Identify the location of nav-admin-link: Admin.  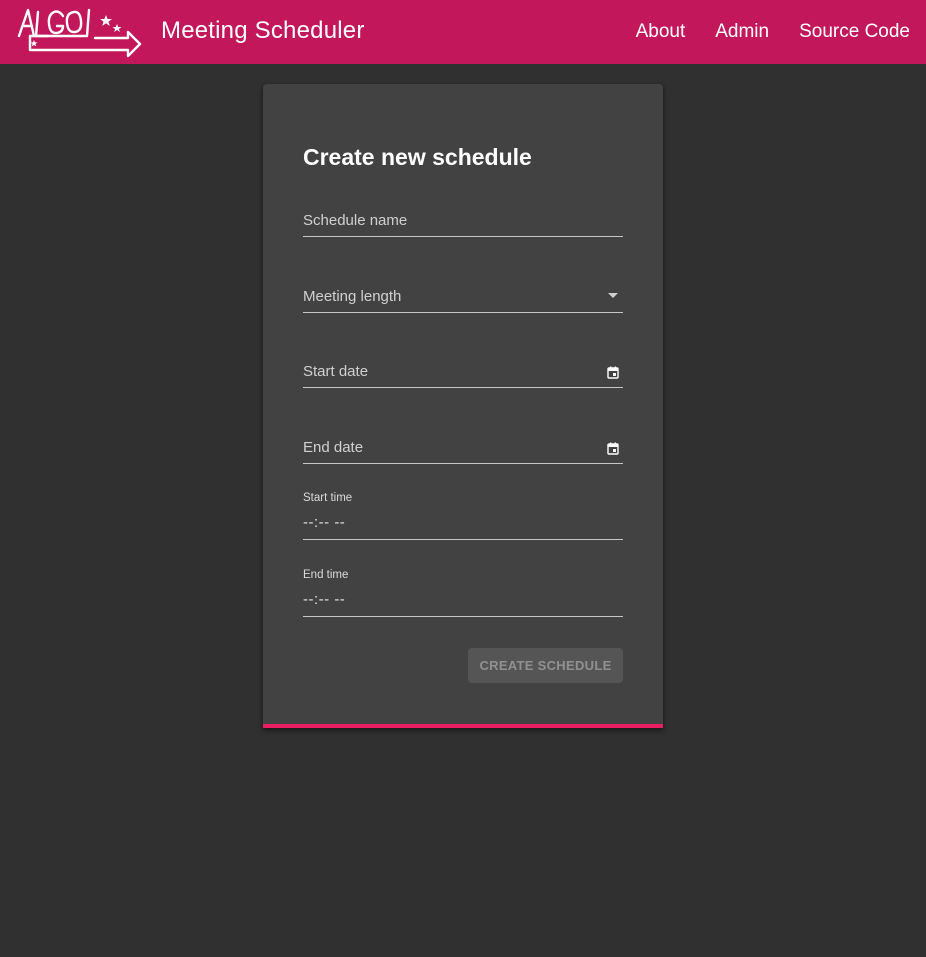
(742, 32).